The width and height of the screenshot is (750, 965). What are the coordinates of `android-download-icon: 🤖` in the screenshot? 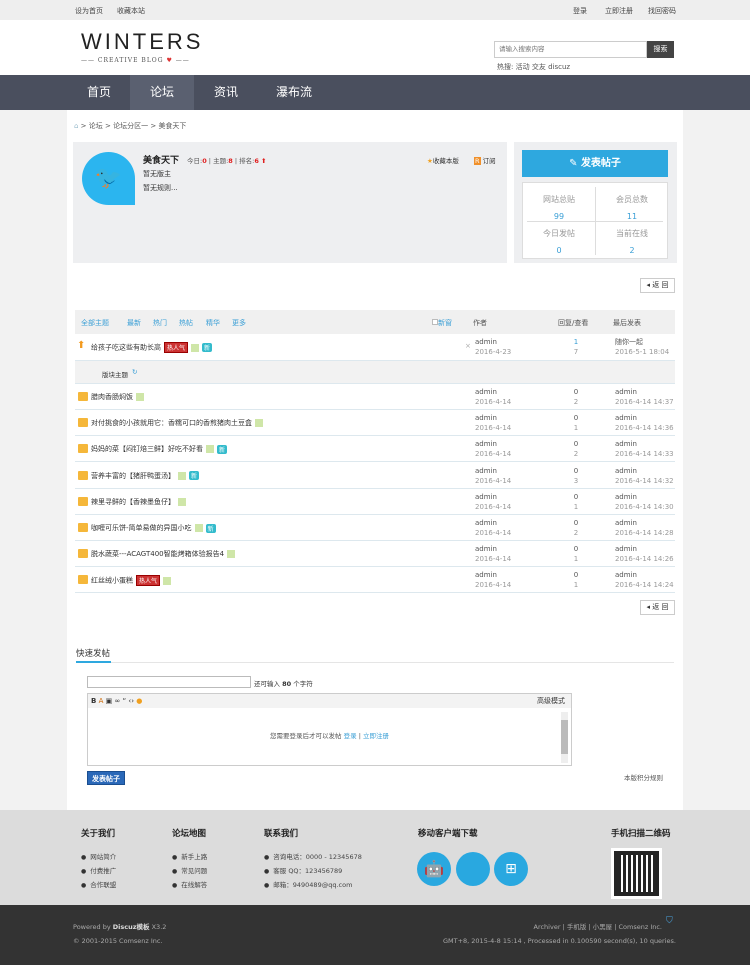 It's located at (434, 869).